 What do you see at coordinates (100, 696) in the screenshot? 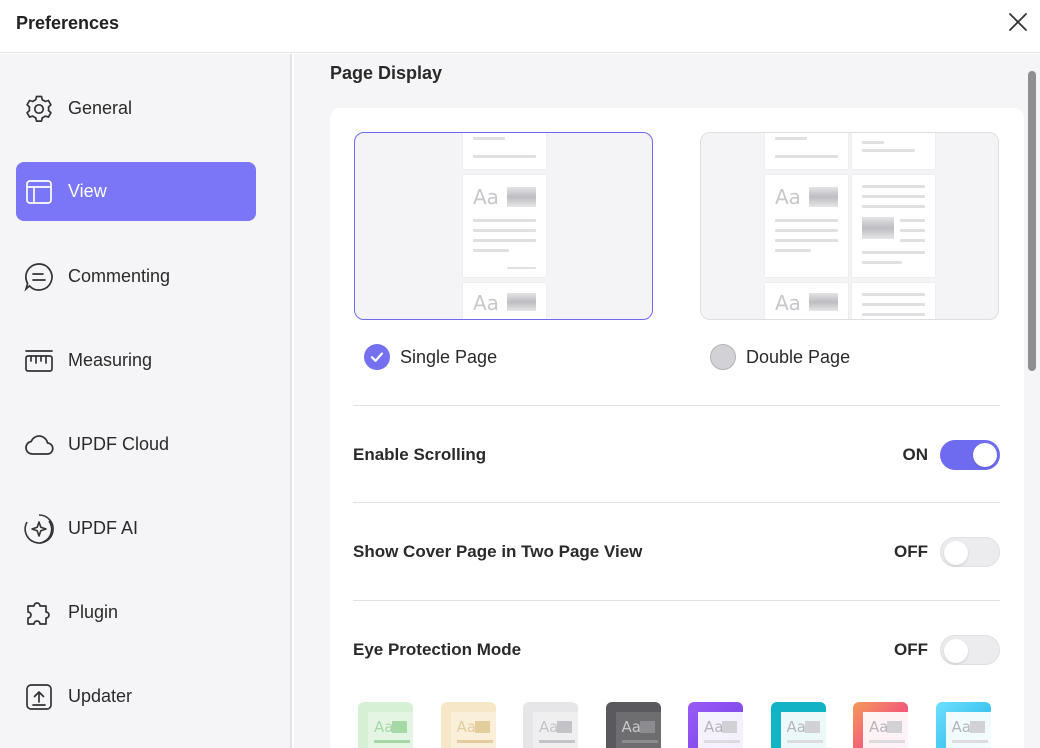
I see `sidebar-item-label: Updater` at bounding box center [100, 696].